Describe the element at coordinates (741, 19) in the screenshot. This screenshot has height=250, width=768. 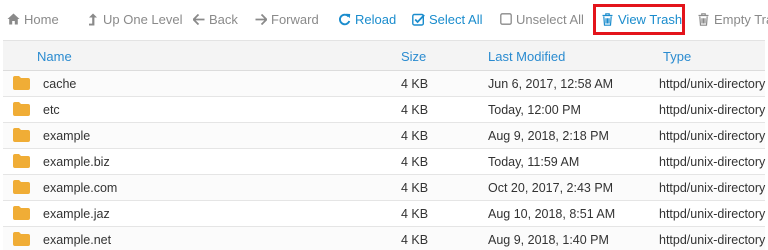
I see `empty-trash-label: Empty Tra` at that location.